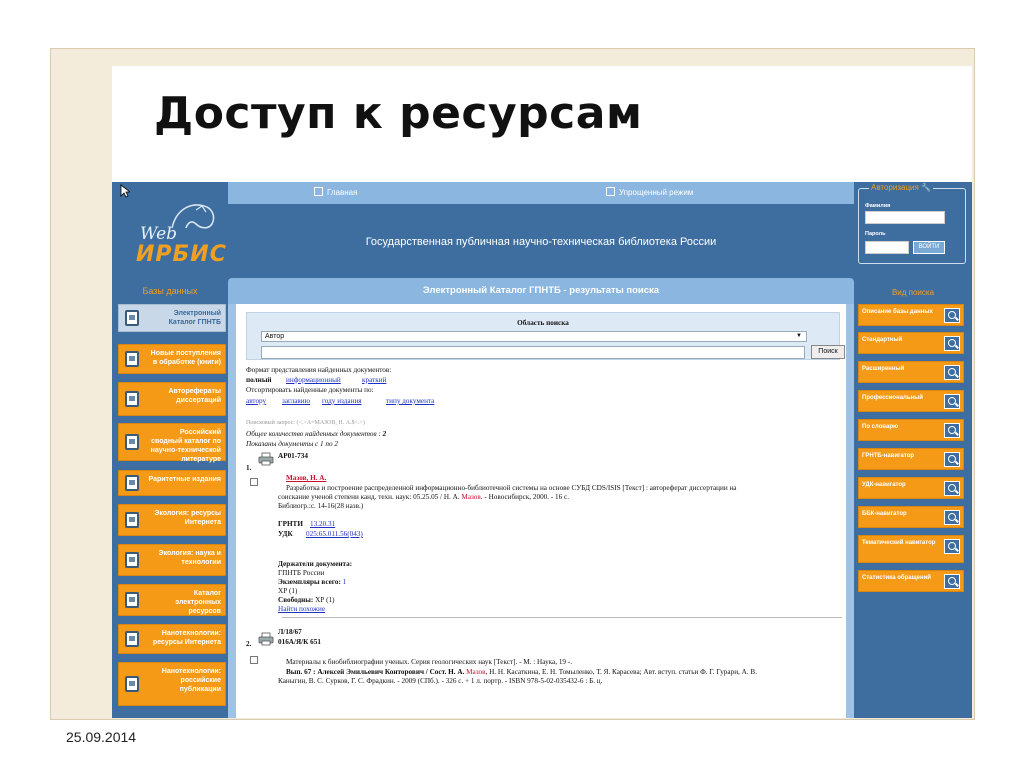  What do you see at coordinates (882, 340) in the screenshot?
I see `view-item-label: Стандартный` at bounding box center [882, 340].